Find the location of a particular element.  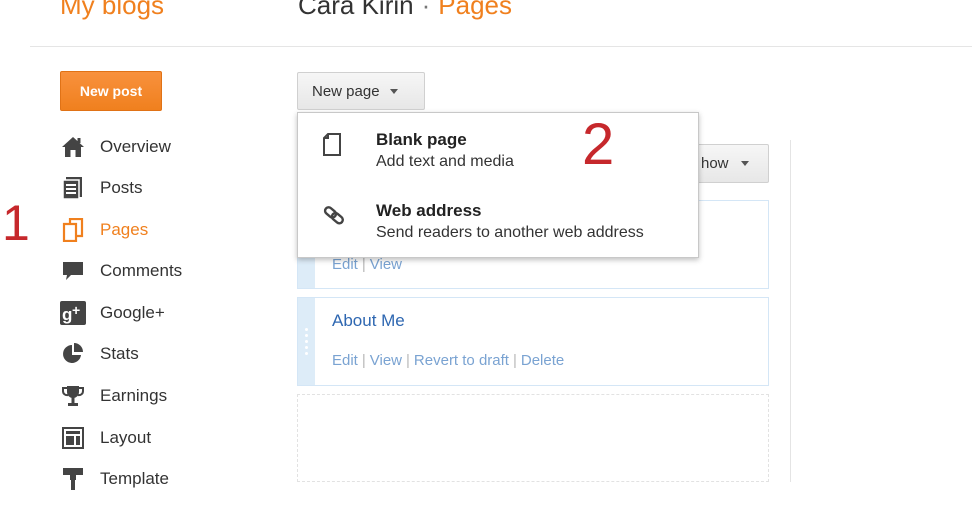

sidebar-item-earnings: Earnings is located at coordinates (113, 396).